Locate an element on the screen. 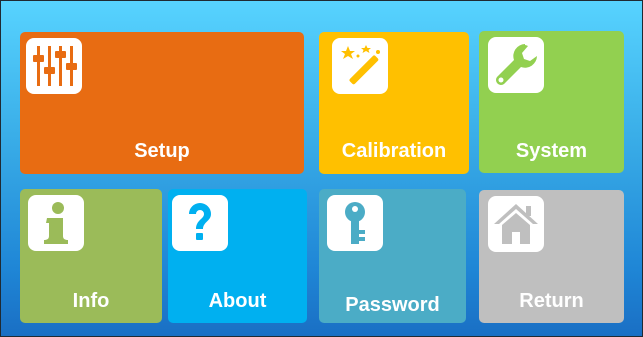 The width and height of the screenshot is (643, 337). home-icon is located at coordinates (516, 224).